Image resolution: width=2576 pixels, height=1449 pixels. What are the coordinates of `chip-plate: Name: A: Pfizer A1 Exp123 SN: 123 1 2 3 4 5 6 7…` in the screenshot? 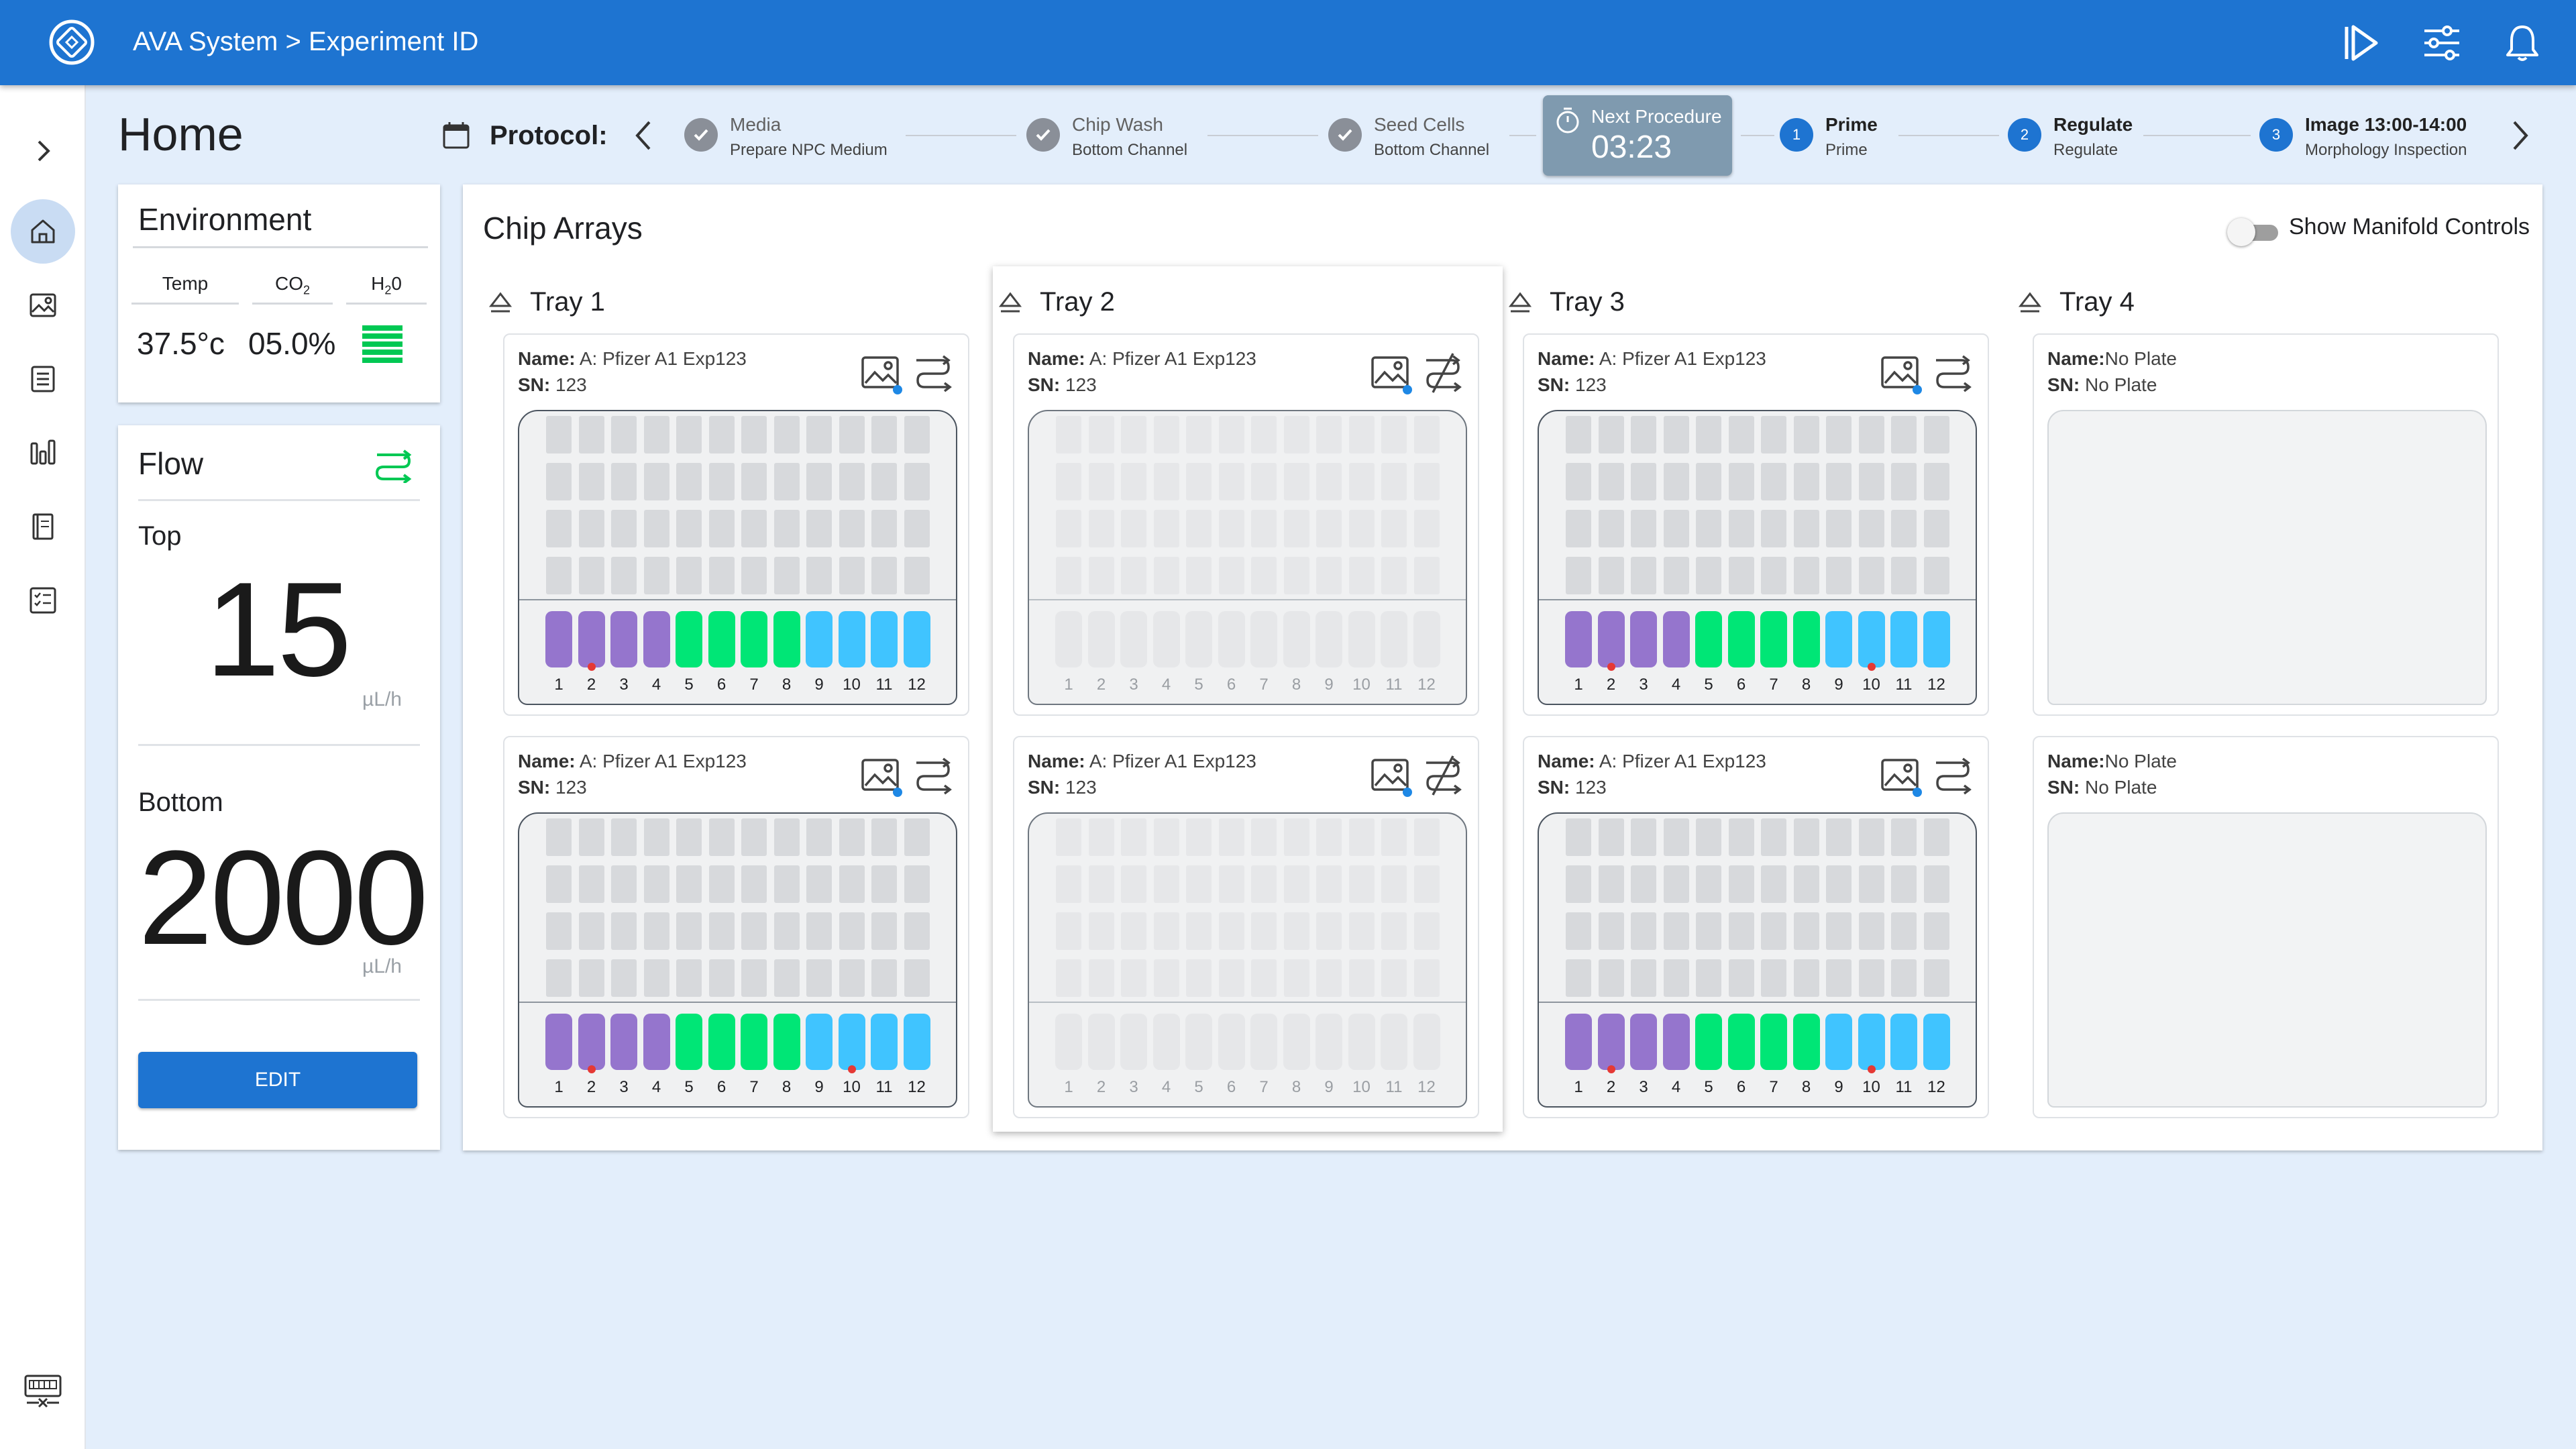 It's located at (1756, 927).